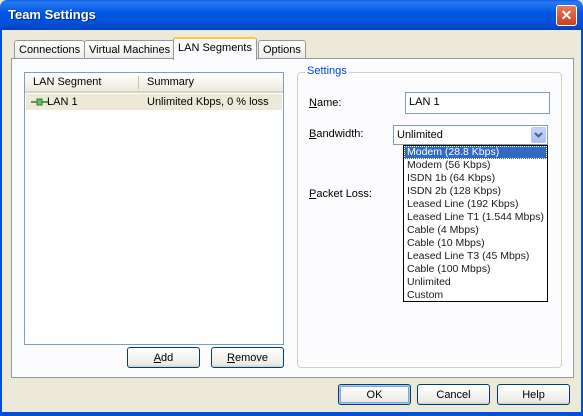 The image size is (583, 416). I want to click on list-header: LAN Segment Summary, so click(154, 83).